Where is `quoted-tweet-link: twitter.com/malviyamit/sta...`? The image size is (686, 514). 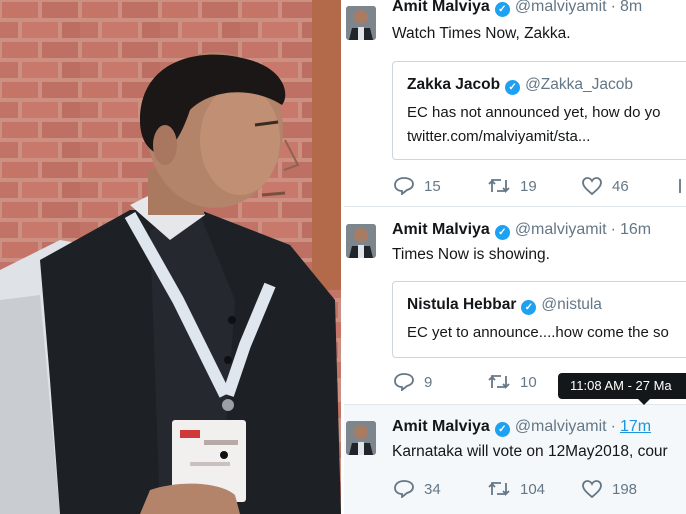
quoted-tweet-link: twitter.com/malviyamit/sta... is located at coordinates (498, 136).